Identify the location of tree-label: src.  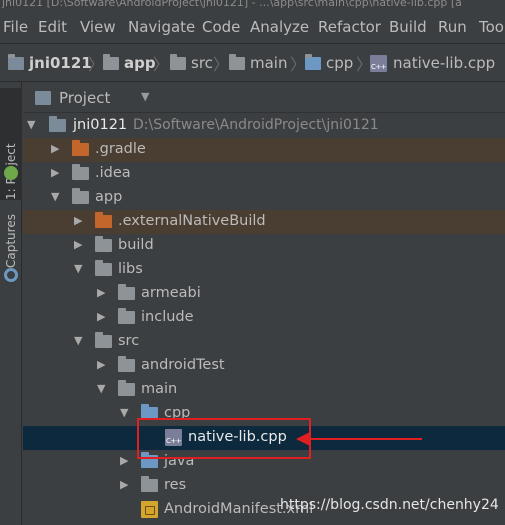
(129, 341).